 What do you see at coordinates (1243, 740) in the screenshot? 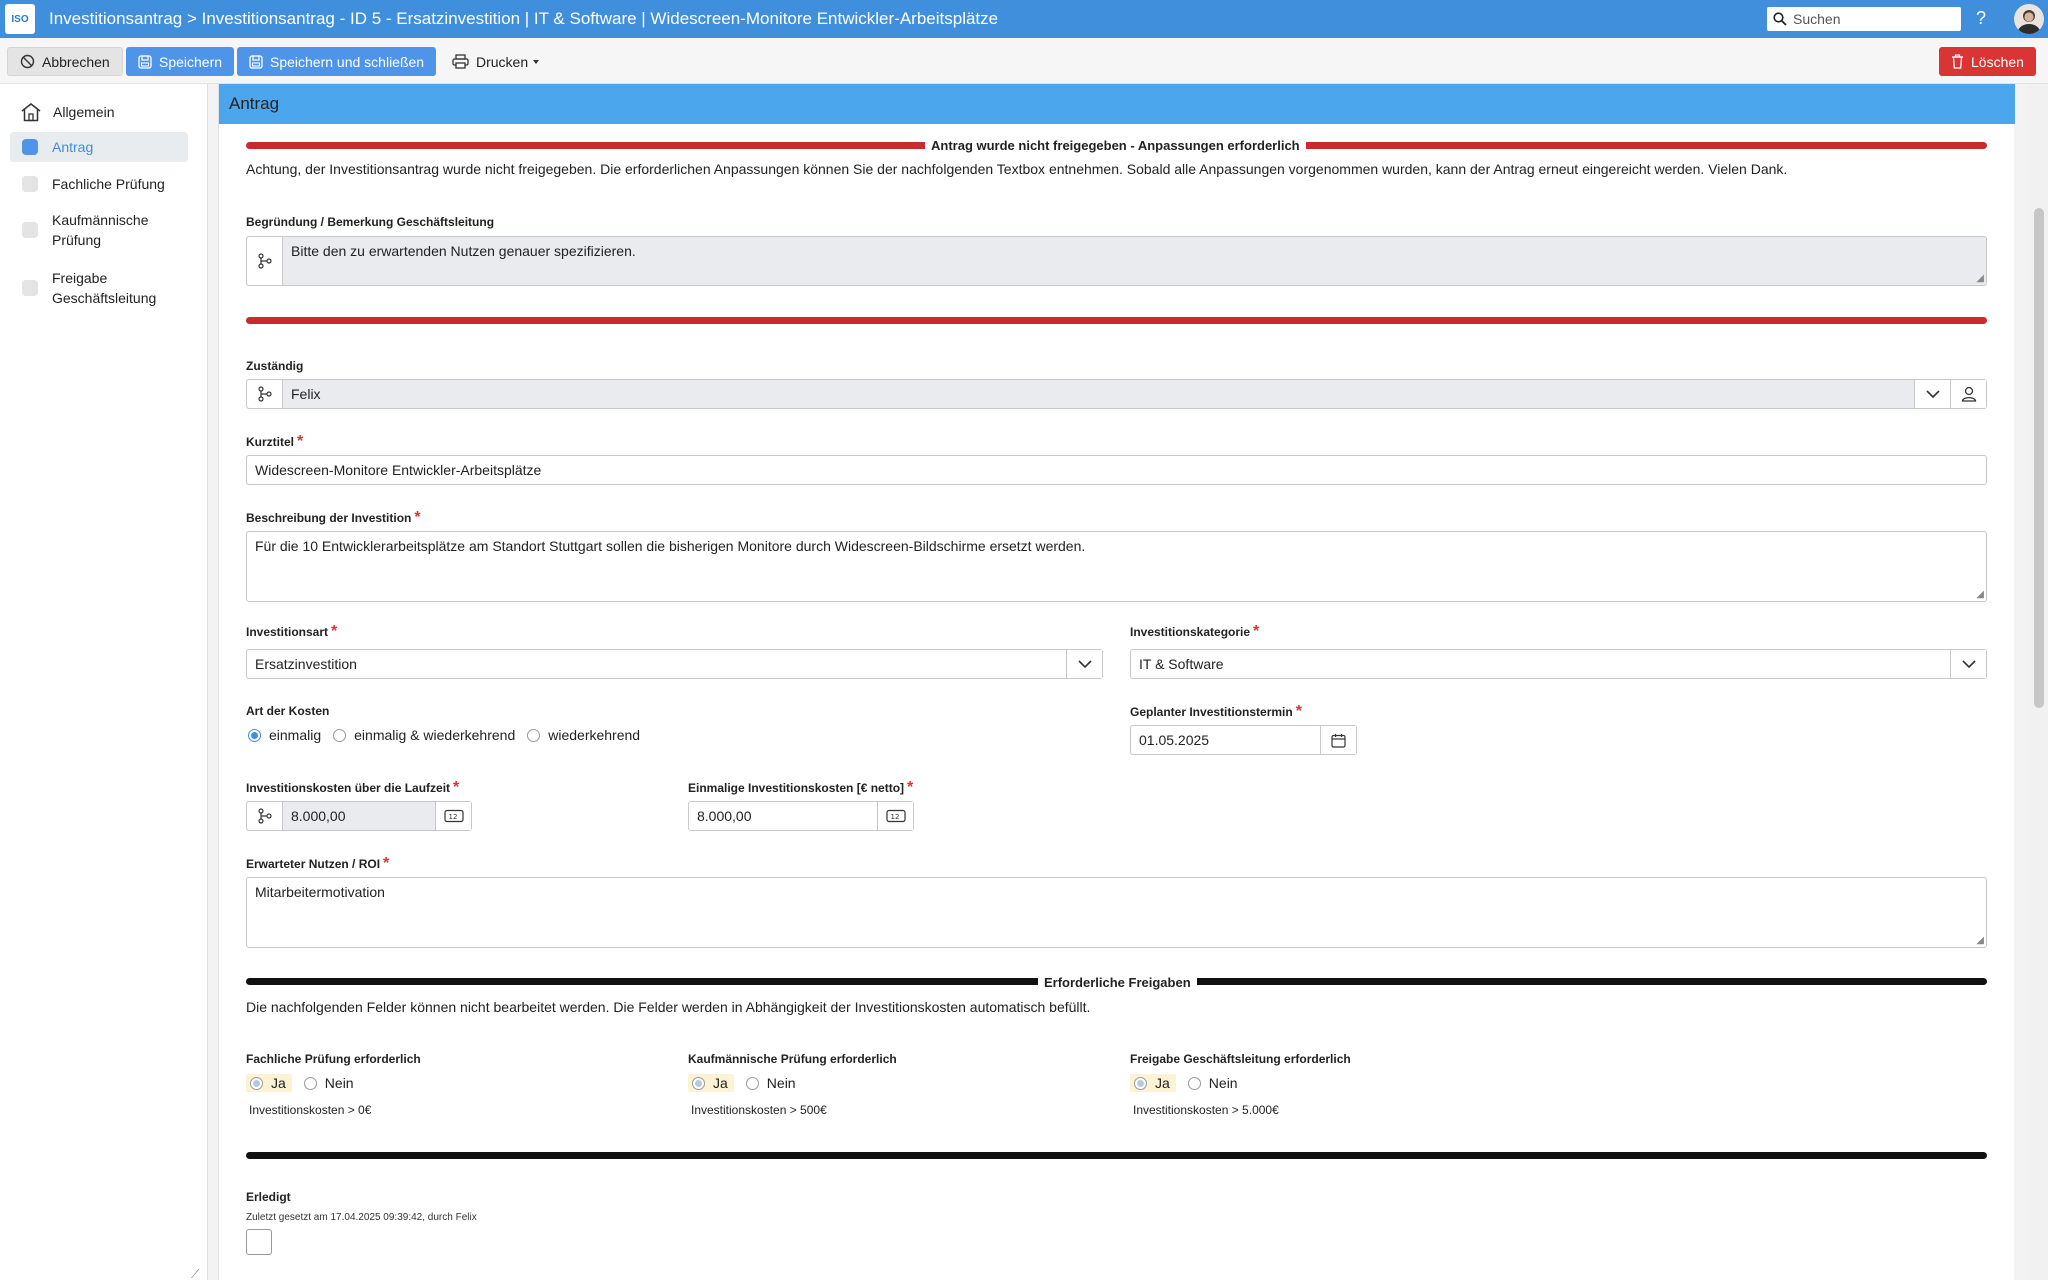
I see `termin-datepicker: 01.05.2025` at bounding box center [1243, 740].